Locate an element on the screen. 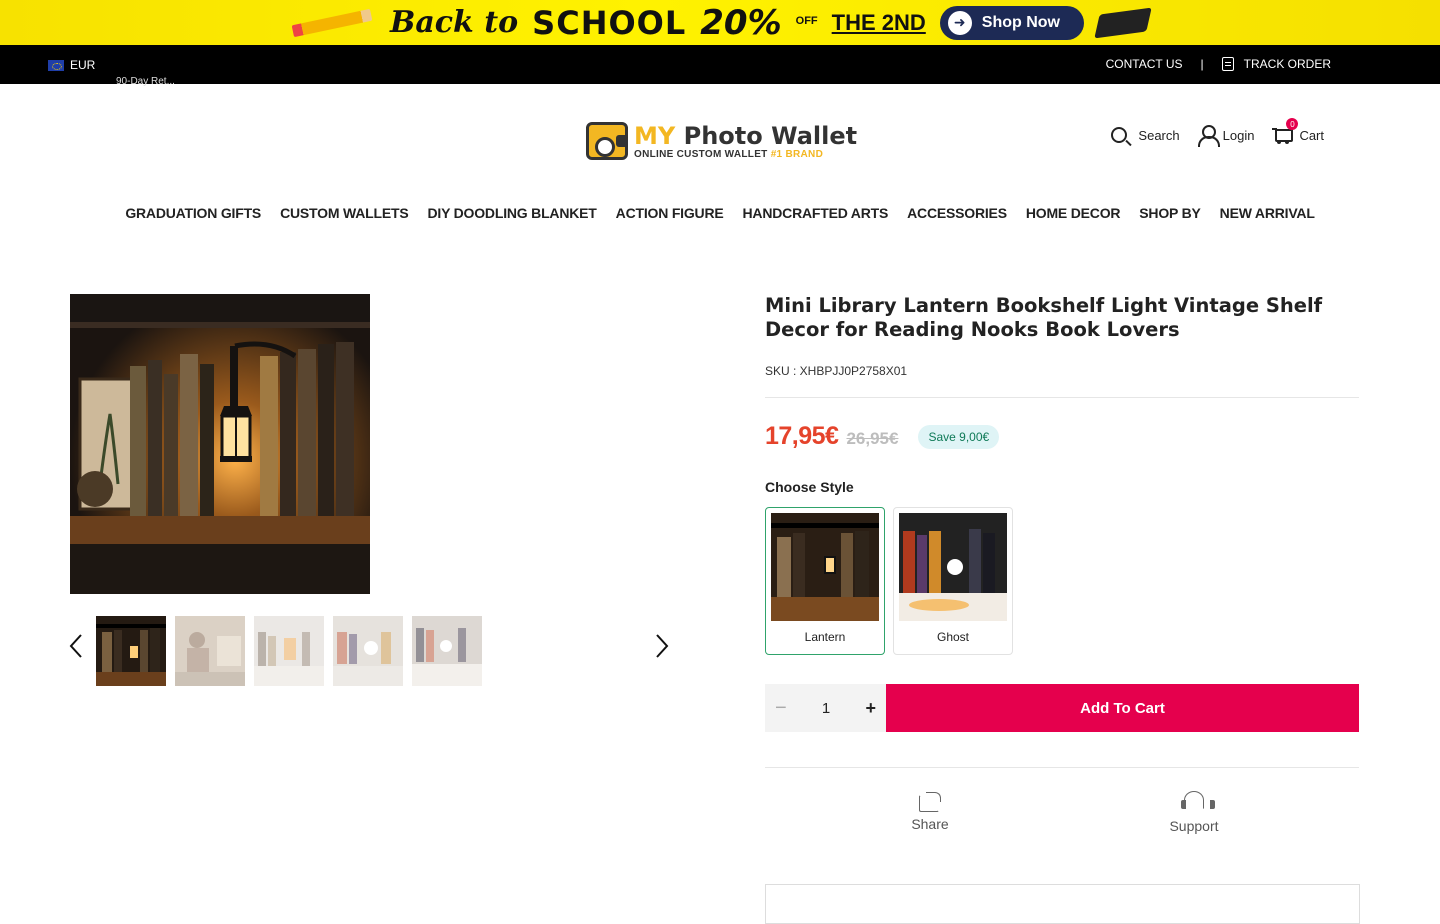 The width and height of the screenshot is (1440, 924). nav-item-diy-doodling-blanket: DIY DOODLING BLANKET is located at coordinates (511, 213).